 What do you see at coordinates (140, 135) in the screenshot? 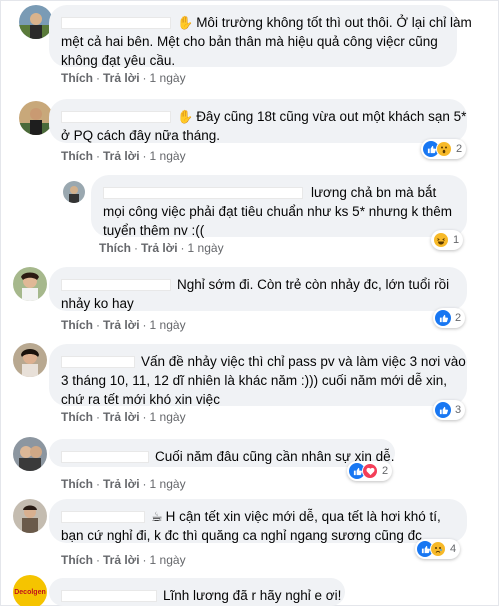
I see `comment-text: ở PQ cách đây nữa tháng.` at bounding box center [140, 135].